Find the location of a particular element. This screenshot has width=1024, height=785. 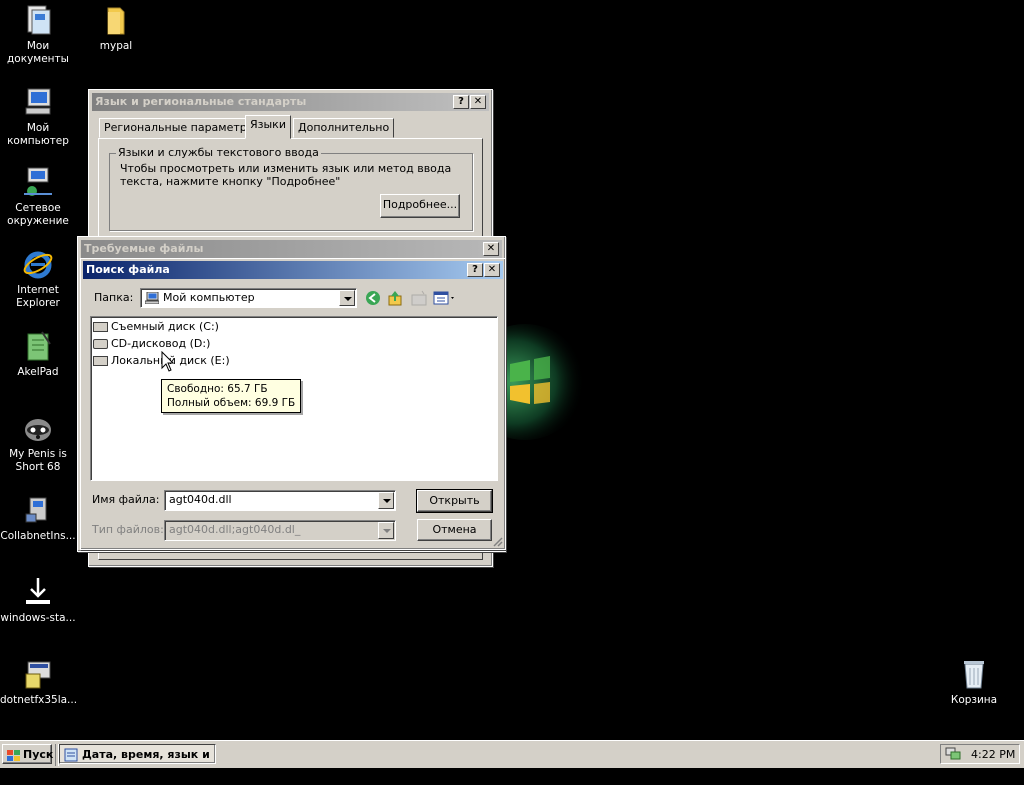

window-titlebar: Требуемые файлы ✕ is located at coordinates (291, 249).